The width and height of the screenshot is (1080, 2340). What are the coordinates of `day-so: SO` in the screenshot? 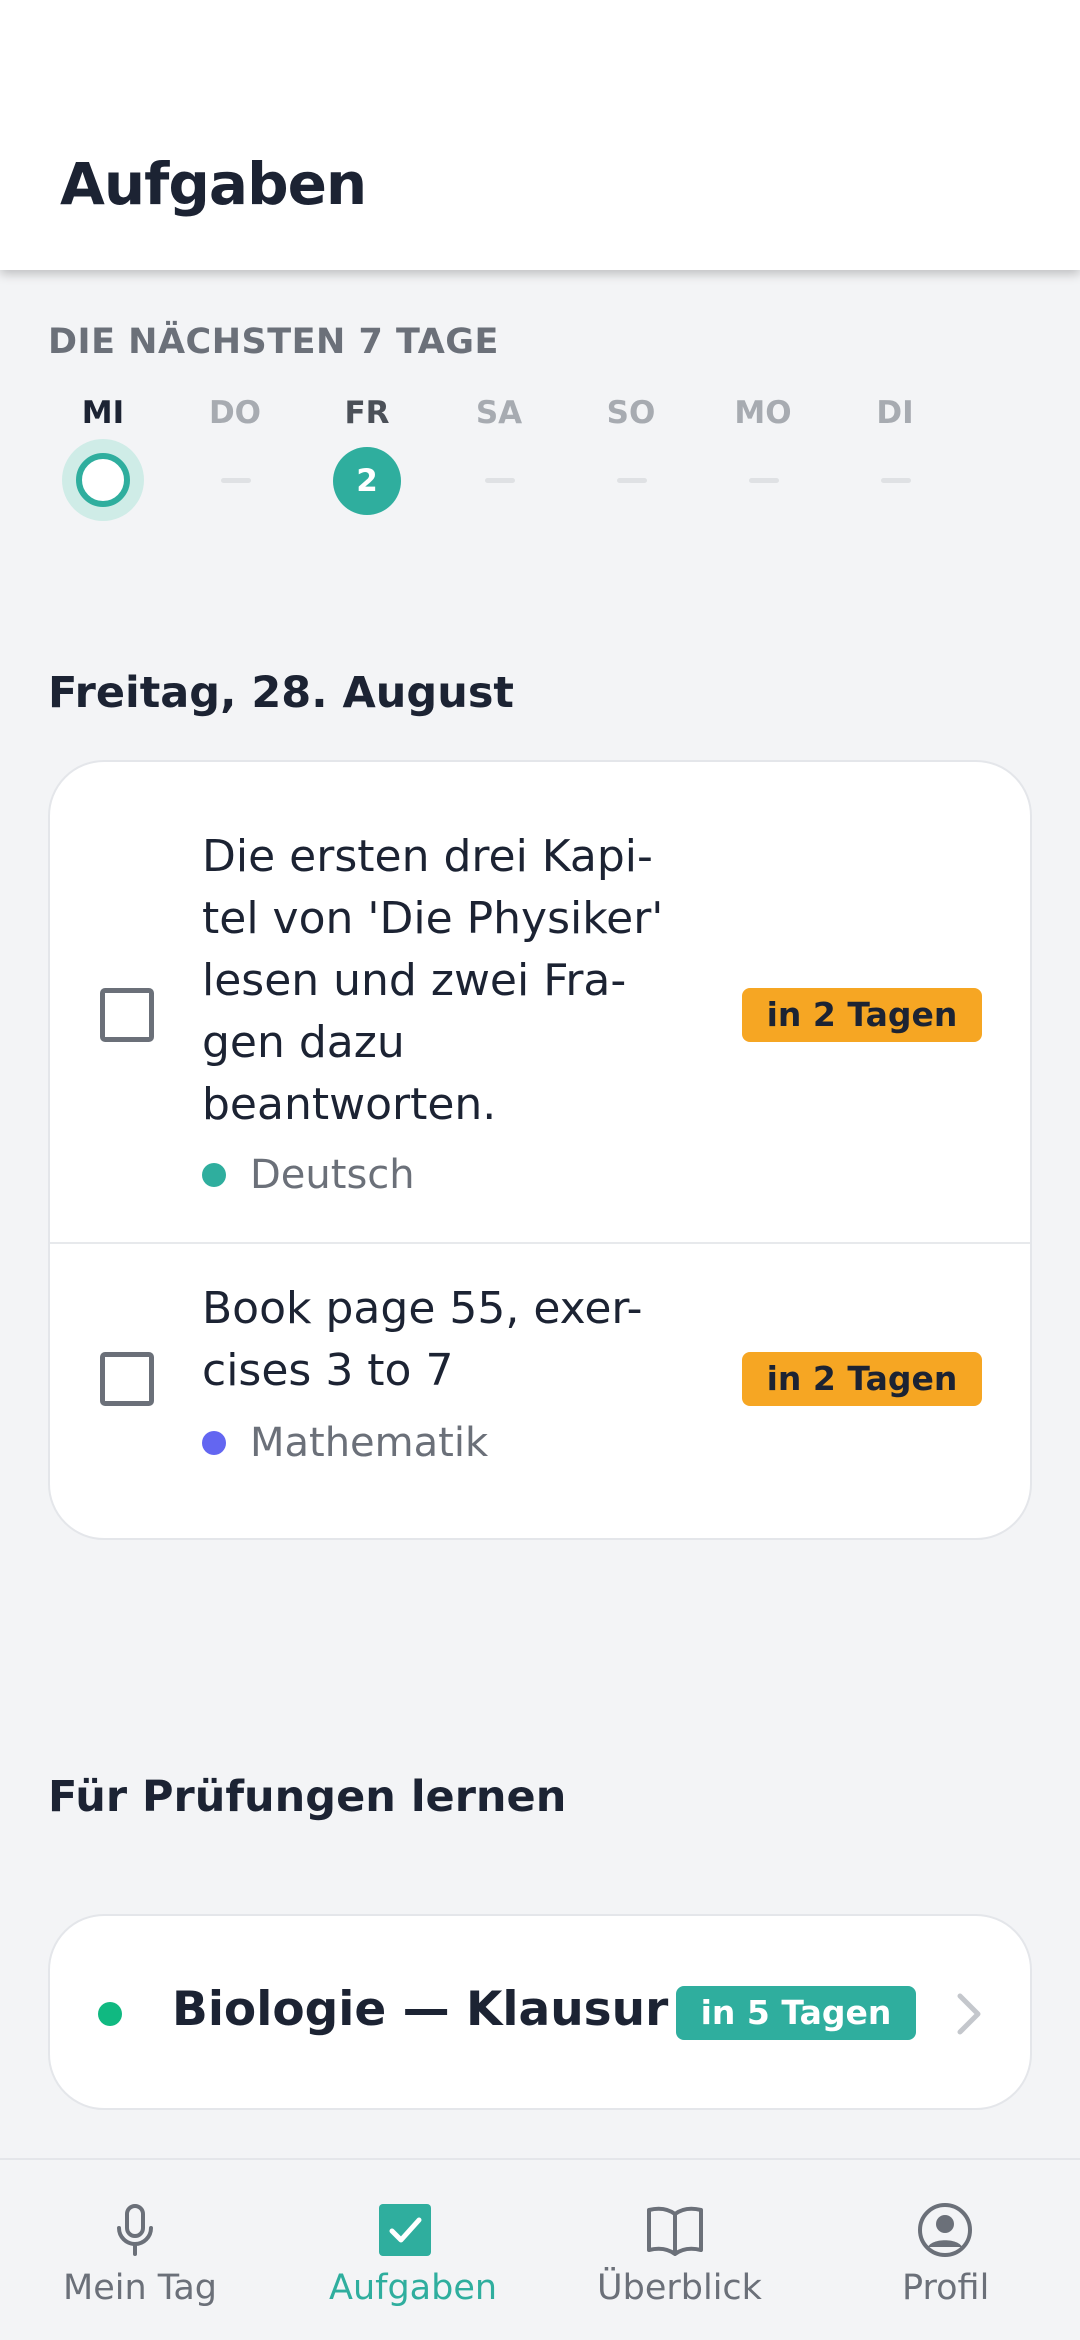 It's located at (631, 465).